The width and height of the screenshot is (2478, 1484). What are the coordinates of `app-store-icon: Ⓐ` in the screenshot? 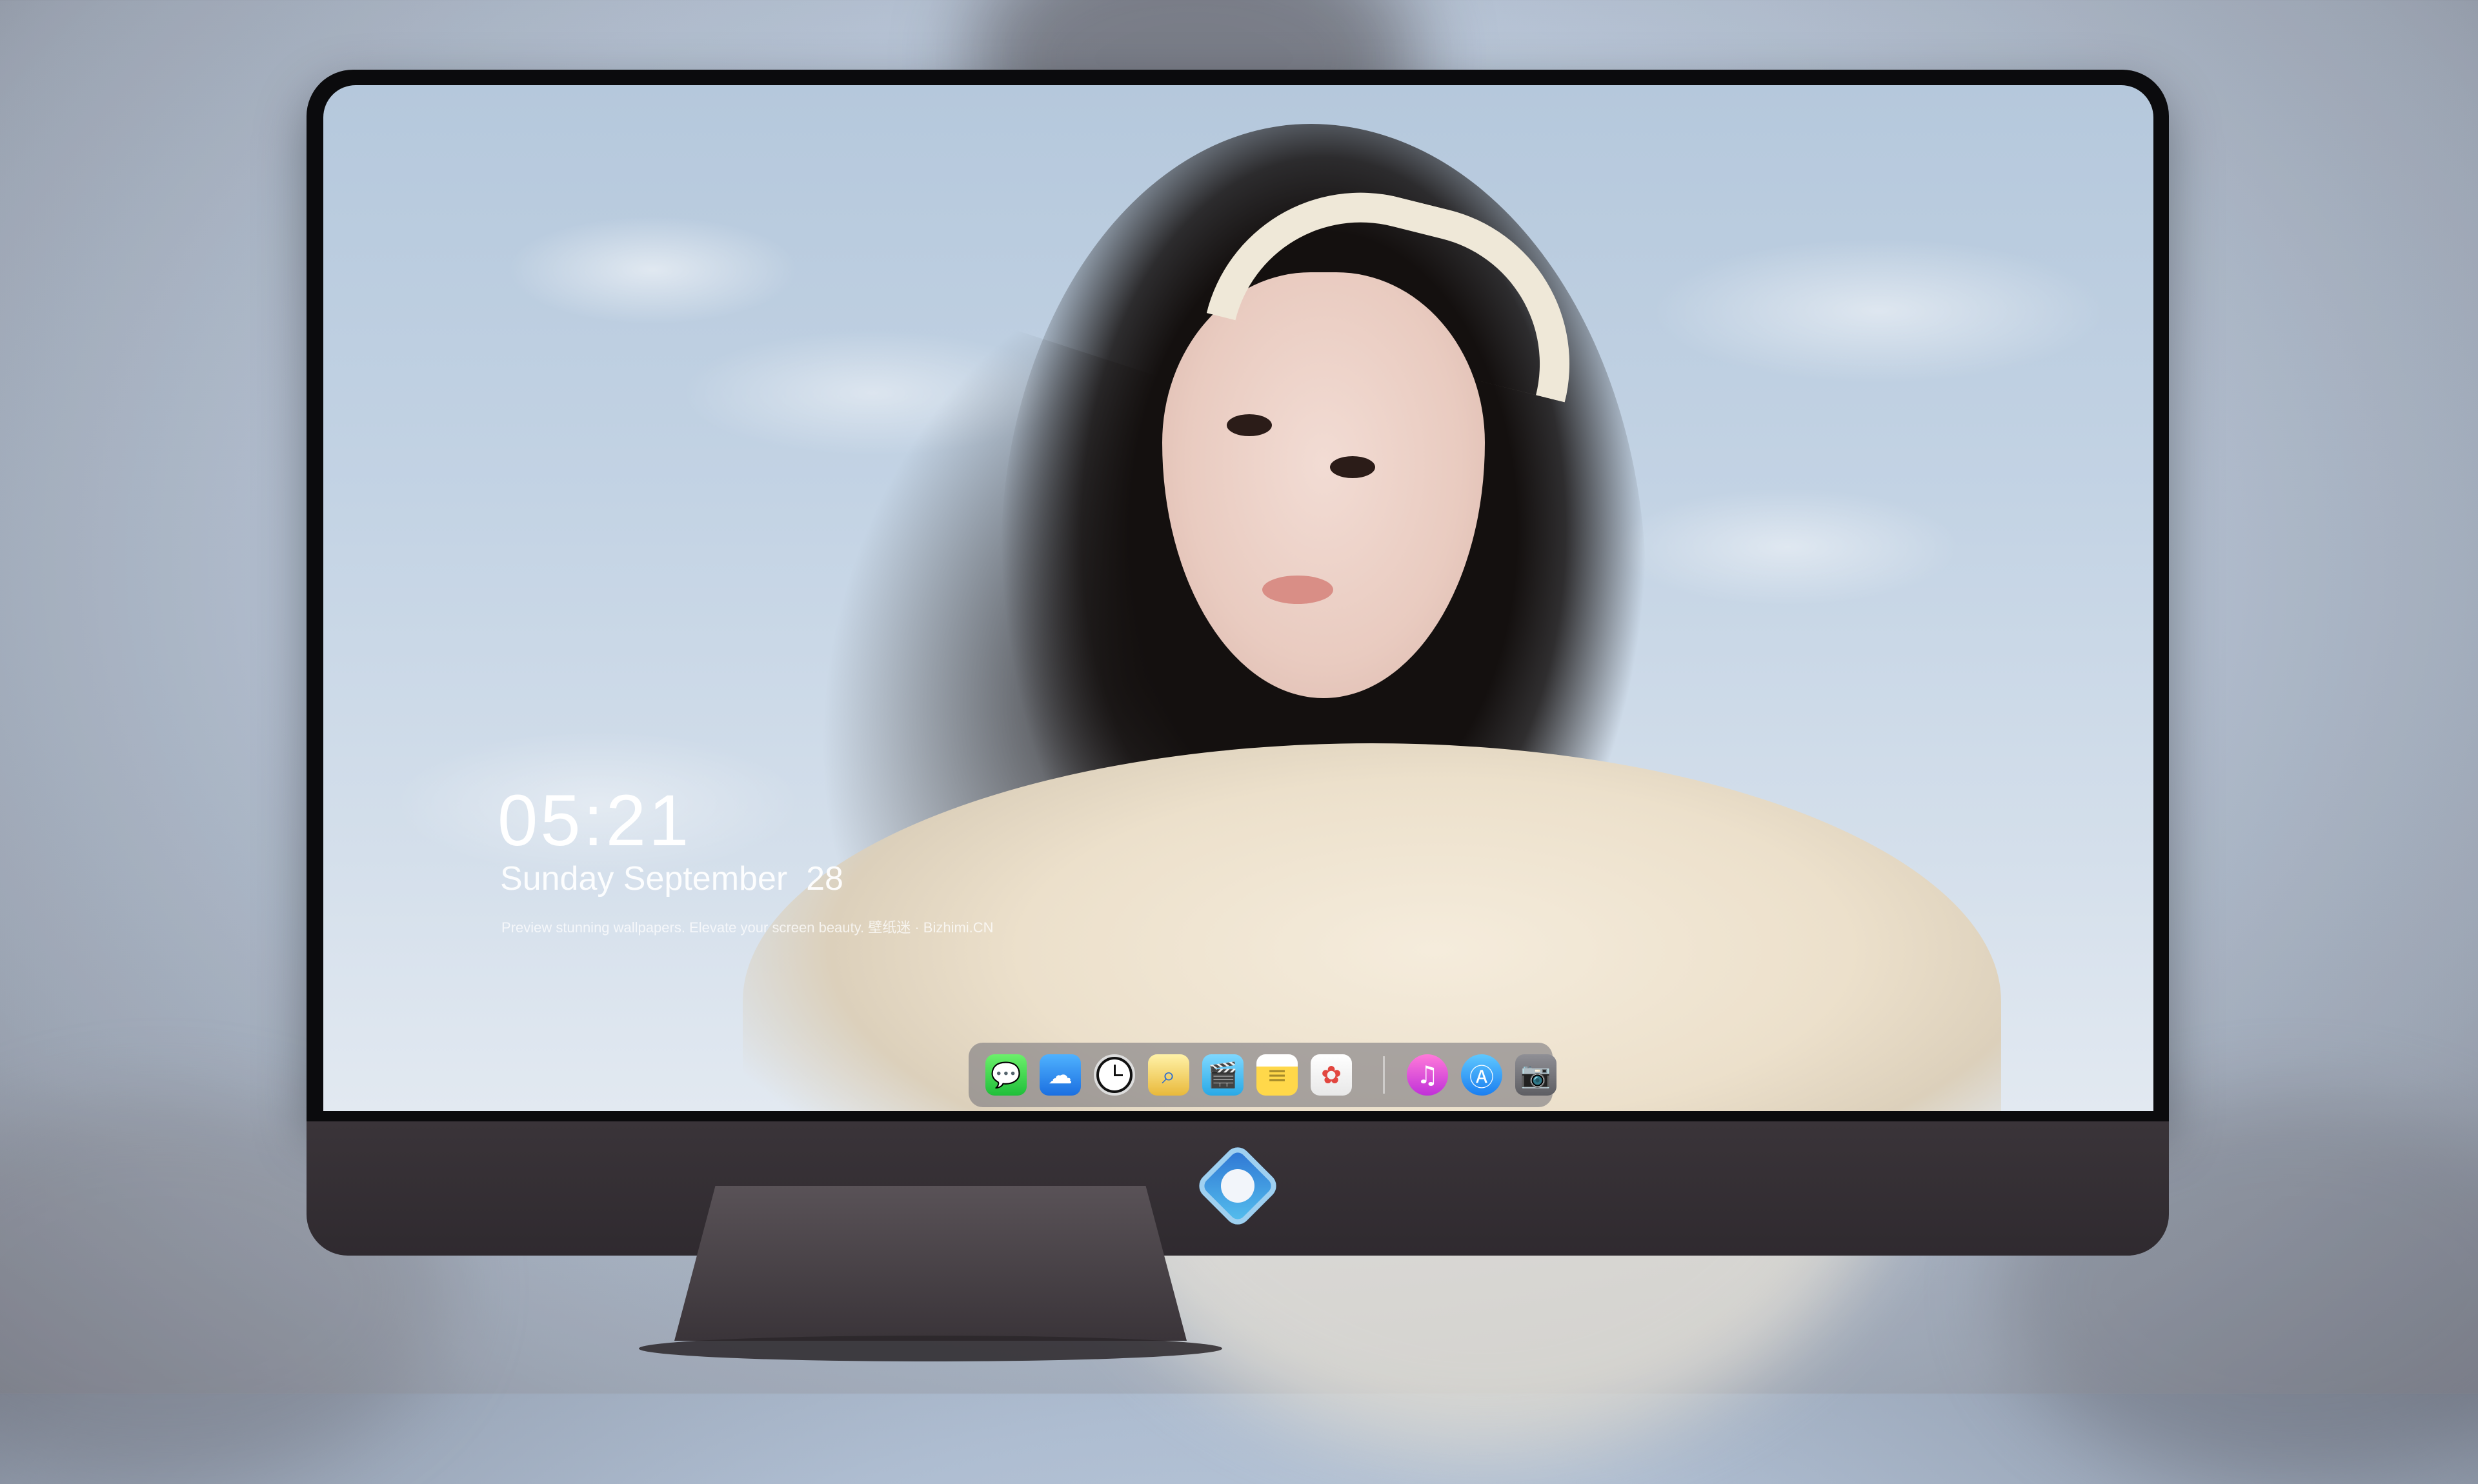 It's located at (1481, 1075).